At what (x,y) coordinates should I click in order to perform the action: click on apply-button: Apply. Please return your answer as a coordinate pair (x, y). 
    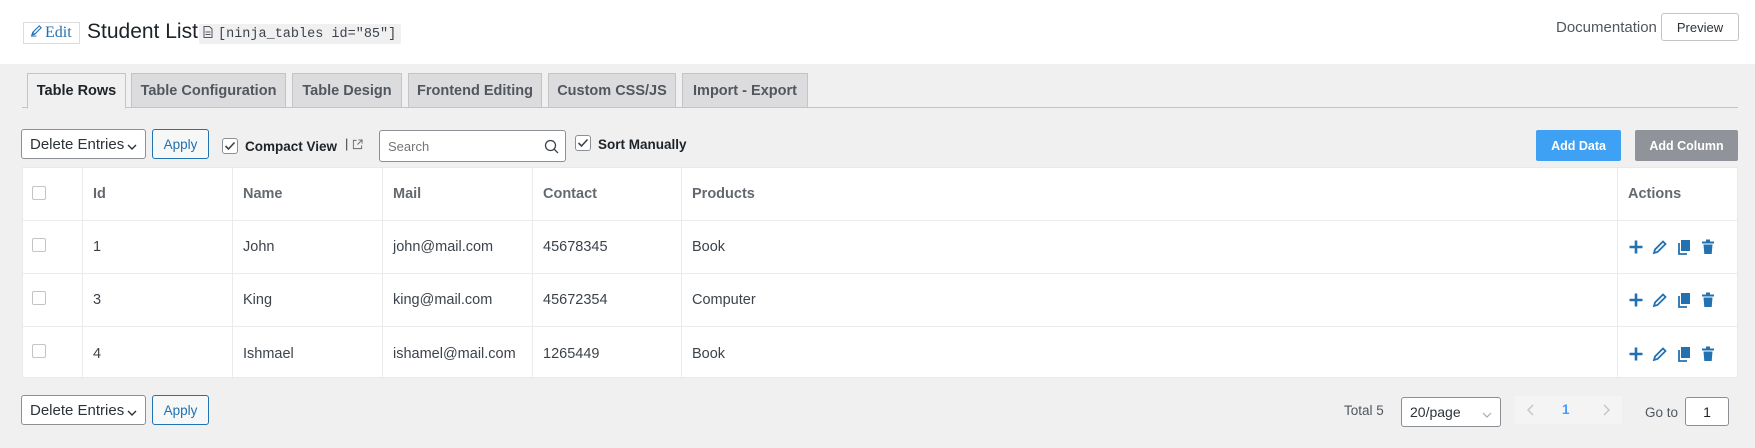
    Looking at the image, I should click on (180, 144).